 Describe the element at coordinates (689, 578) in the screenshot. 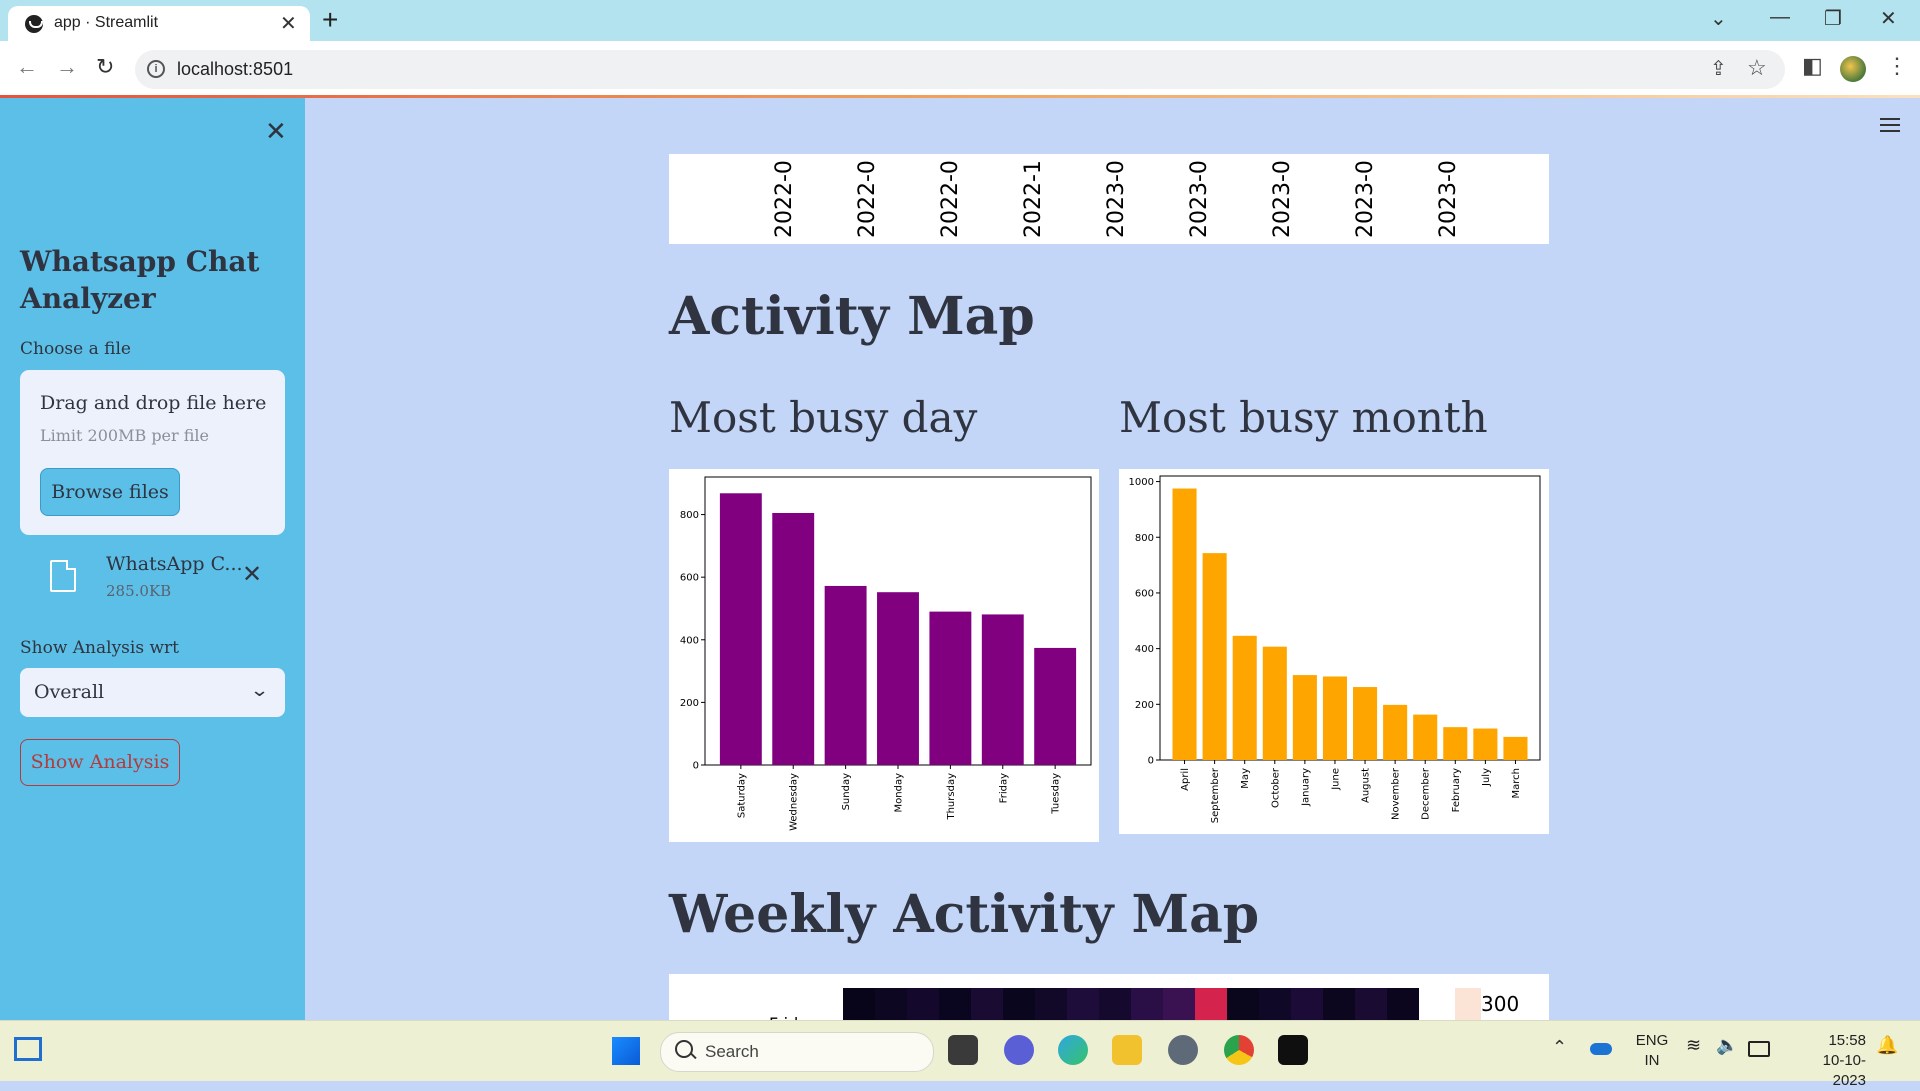

I see `y-tick-label: 600` at that location.